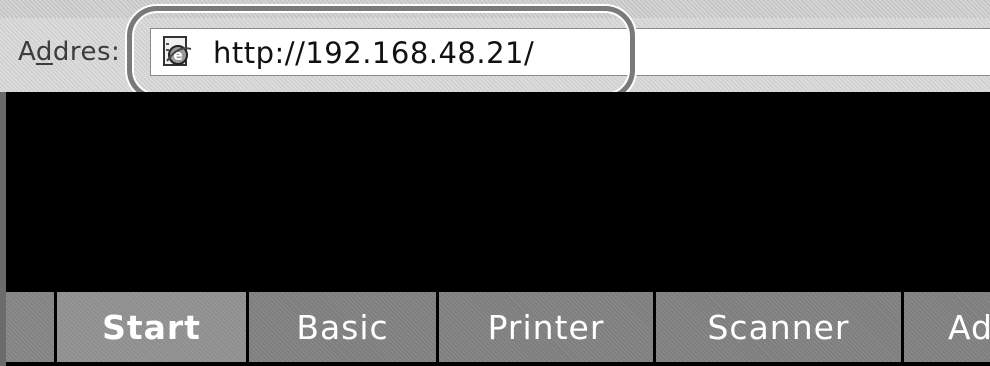  Describe the element at coordinates (30, 327) in the screenshot. I see `tab-spacer` at that location.